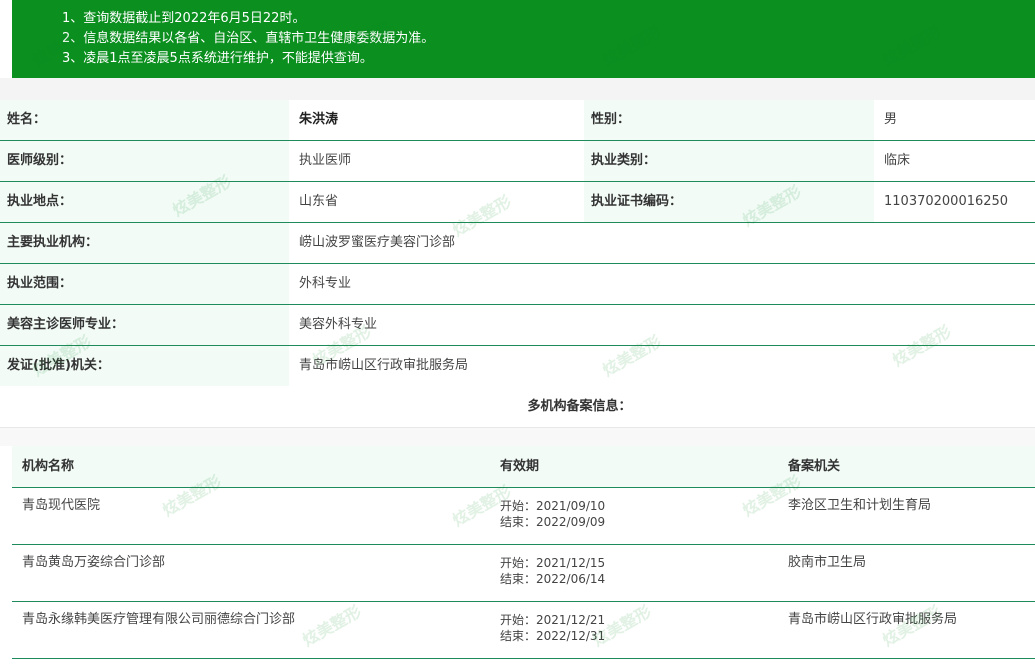 This screenshot has height=665, width=1035. What do you see at coordinates (94, 562) in the screenshot?
I see `institution-name: 青岛黄岛万姿综合门诊部` at bounding box center [94, 562].